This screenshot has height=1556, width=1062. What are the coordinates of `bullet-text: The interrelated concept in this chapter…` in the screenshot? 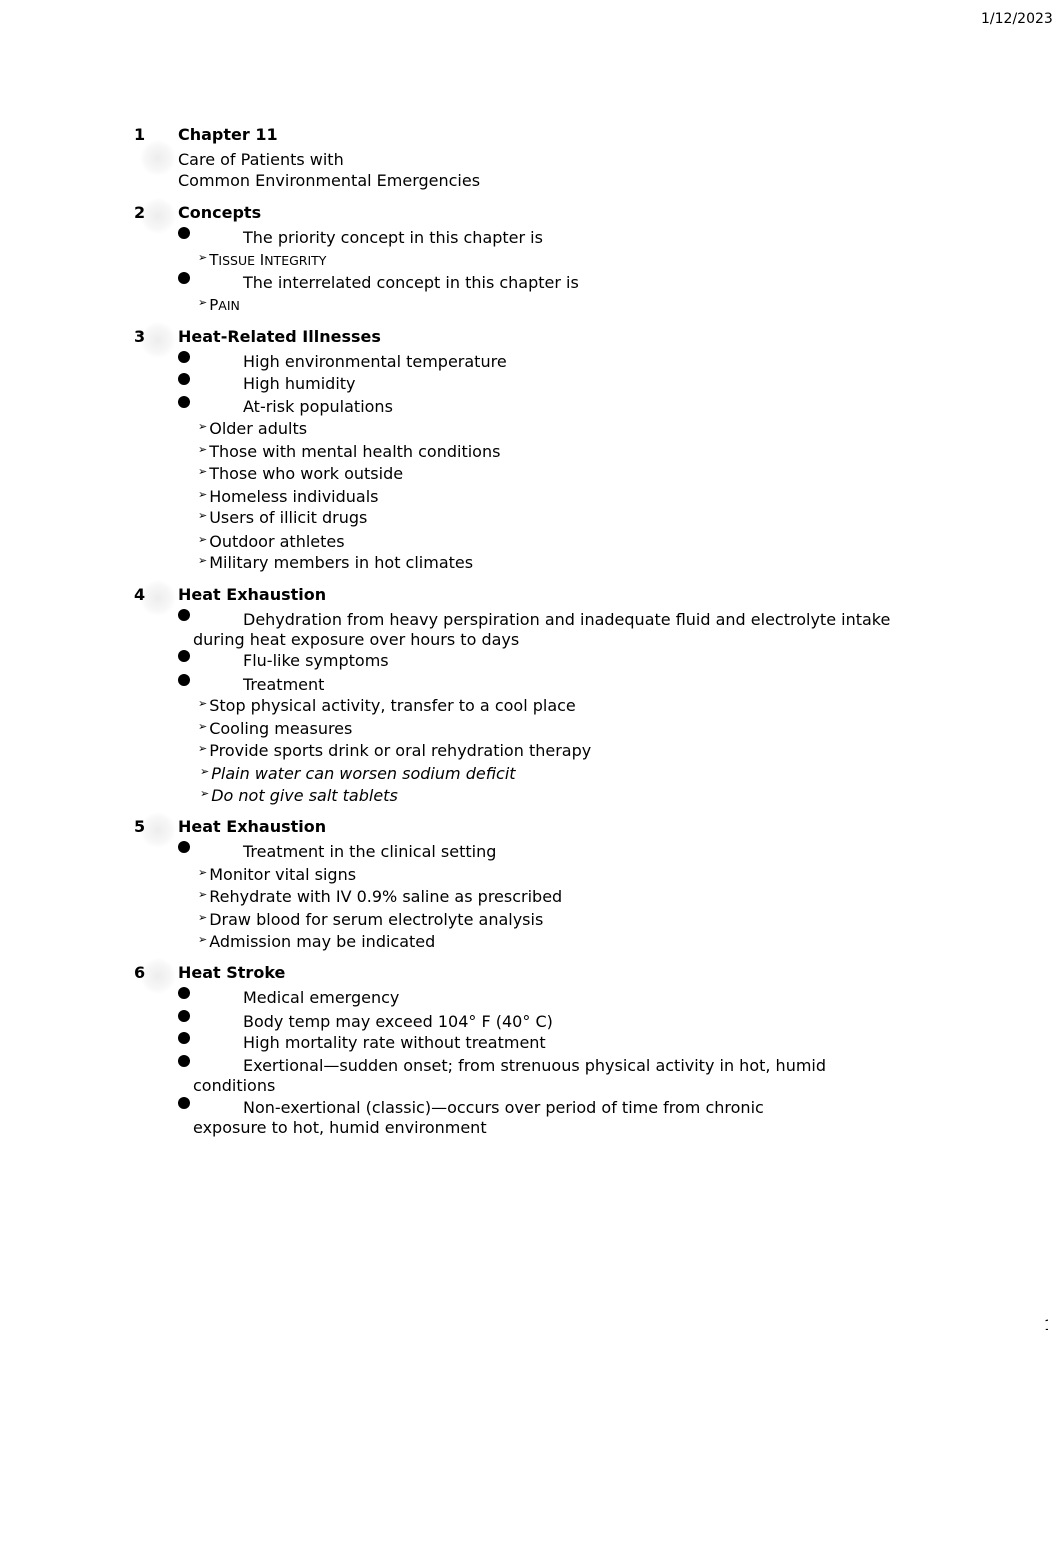 It's located at (411, 282).